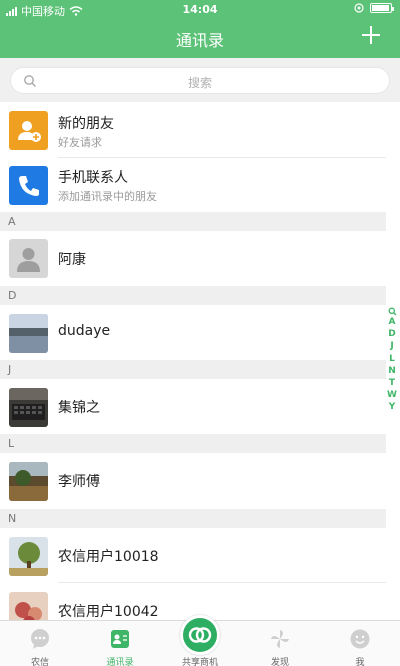 The width and height of the screenshot is (400, 666). Describe the element at coordinates (193, 295) in the screenshot. I see `section-header-d: D` at that location.